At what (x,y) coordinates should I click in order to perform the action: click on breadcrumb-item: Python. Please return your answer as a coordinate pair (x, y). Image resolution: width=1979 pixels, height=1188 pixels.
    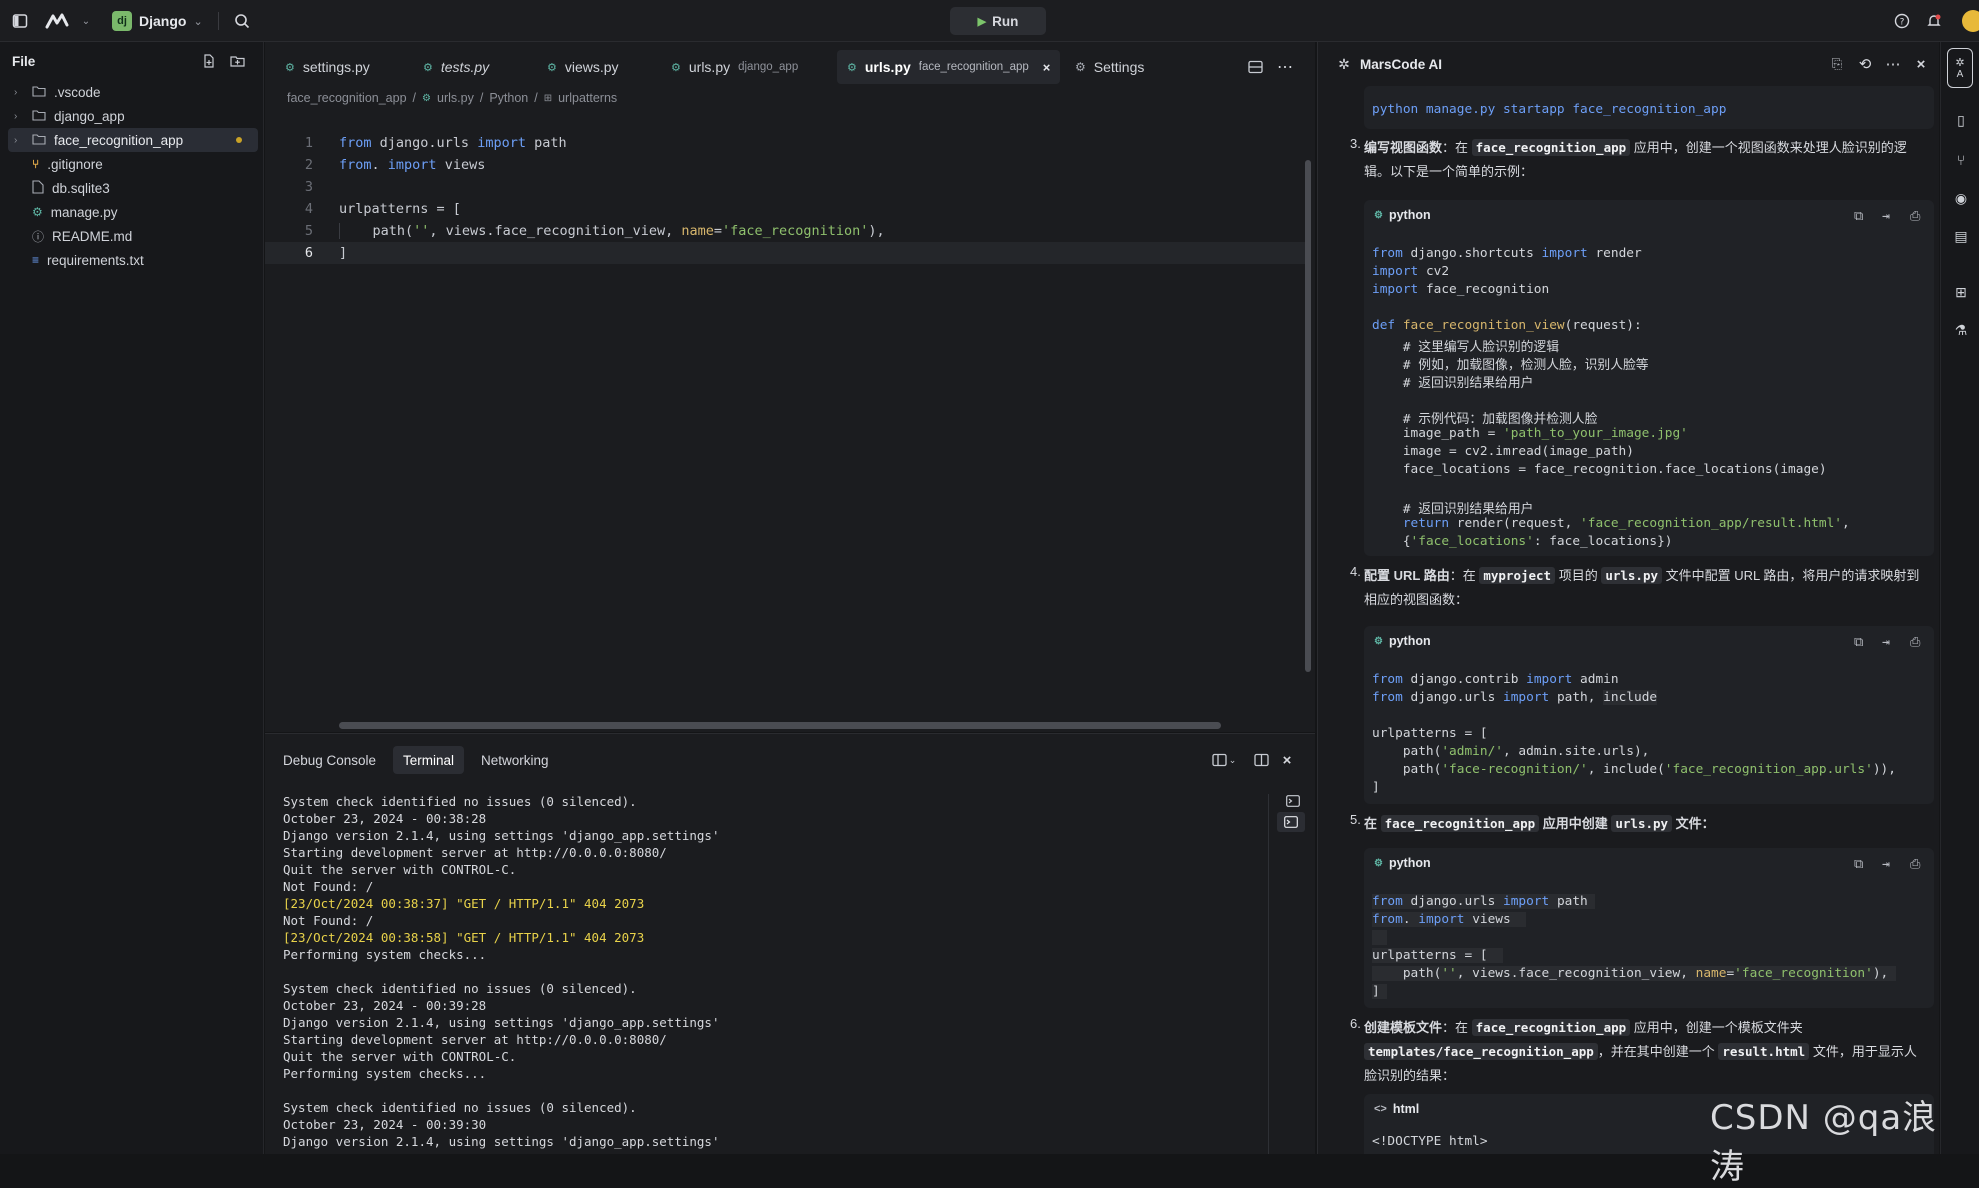
    Looking at the image, I should click on (508, 98).